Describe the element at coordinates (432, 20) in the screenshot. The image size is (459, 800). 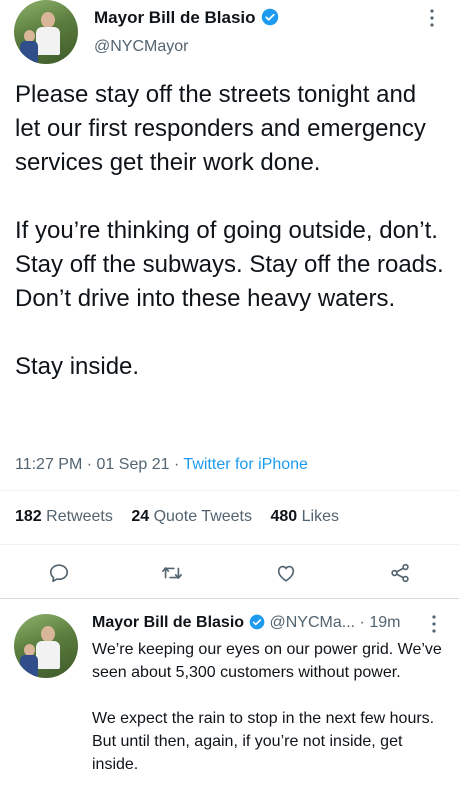
I see `more-options-icon` at that location.